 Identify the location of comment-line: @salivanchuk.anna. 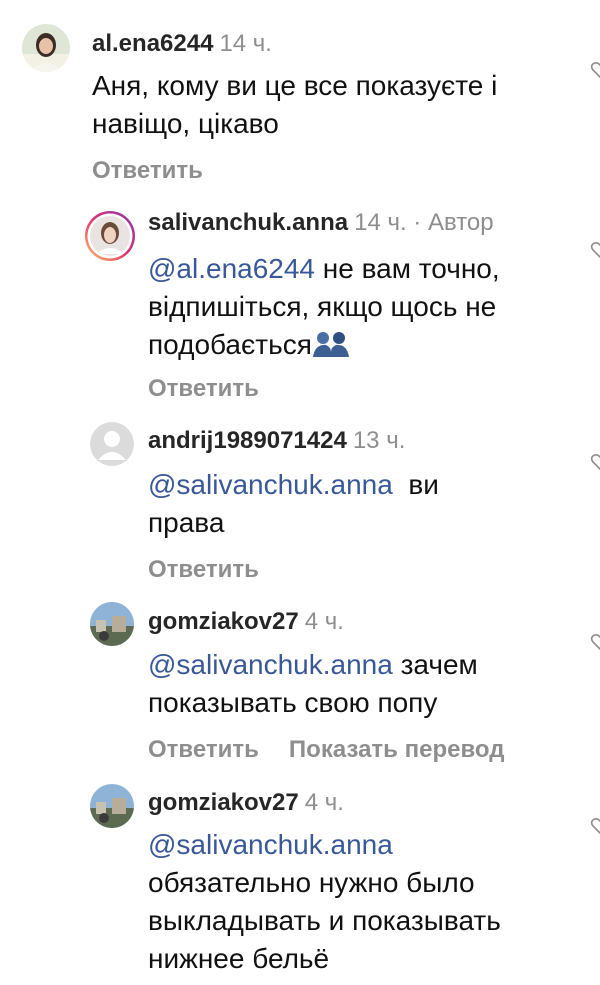
(324, 845).